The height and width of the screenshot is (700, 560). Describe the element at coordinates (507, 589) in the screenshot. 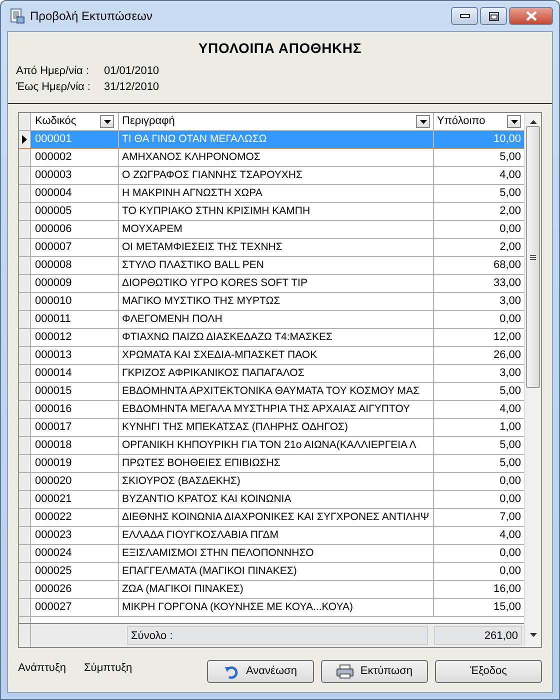

I see `table-cell-text: 16,00` at that location.